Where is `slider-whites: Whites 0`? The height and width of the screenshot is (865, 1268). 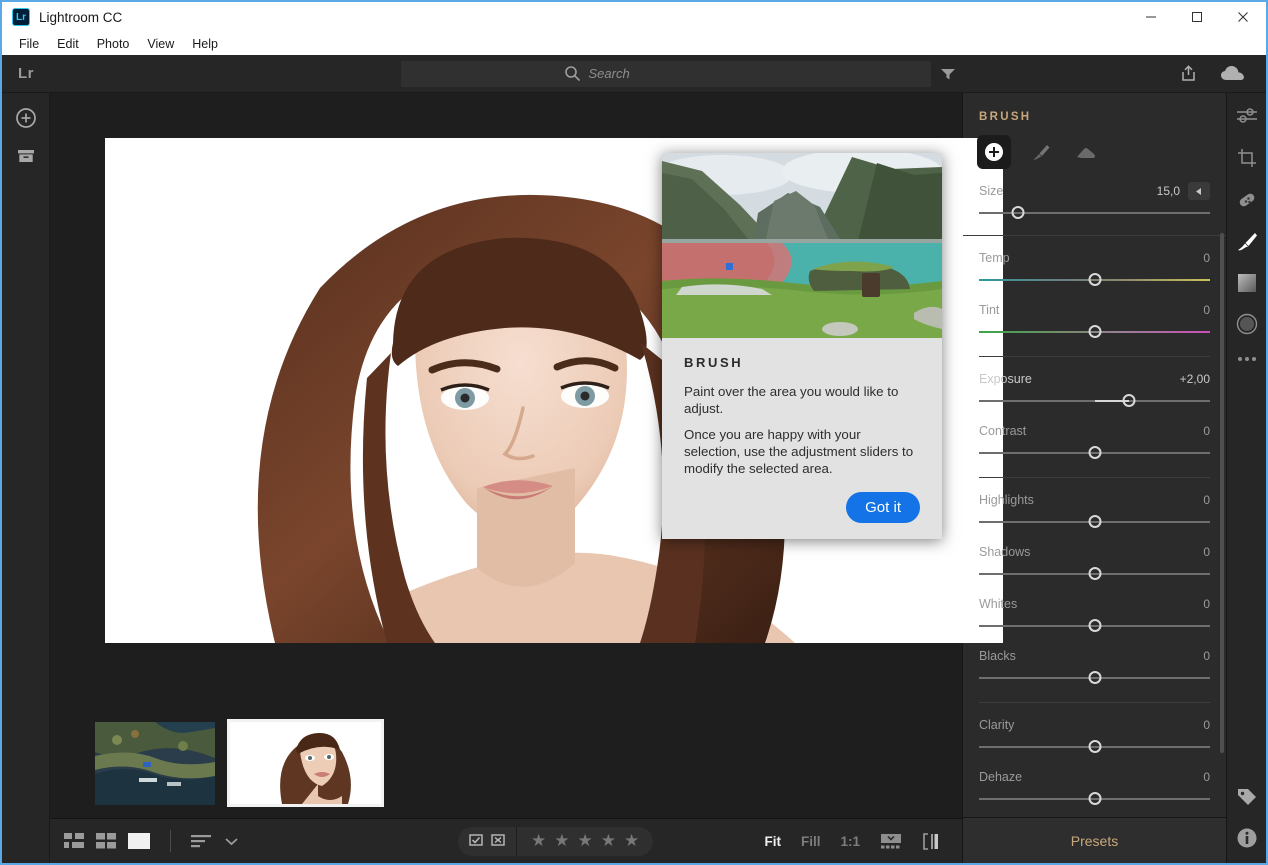 slider-whites: Whites 0 is located at coordinates (1094, 608).